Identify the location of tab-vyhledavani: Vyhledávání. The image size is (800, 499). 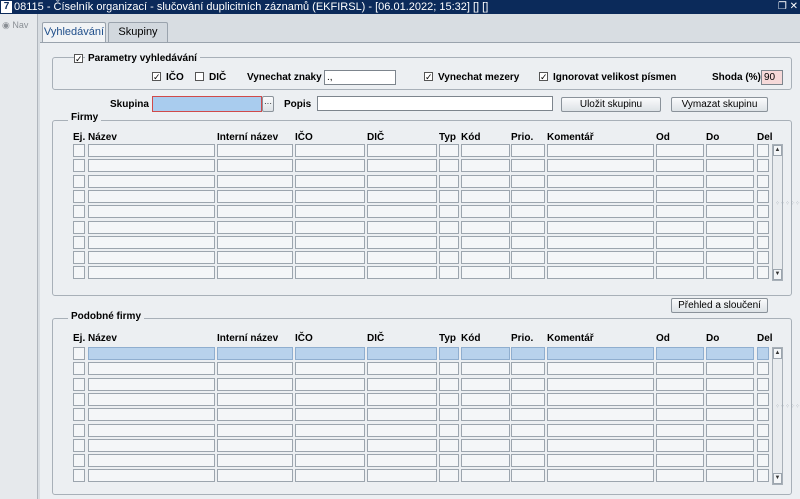
(74, 32).